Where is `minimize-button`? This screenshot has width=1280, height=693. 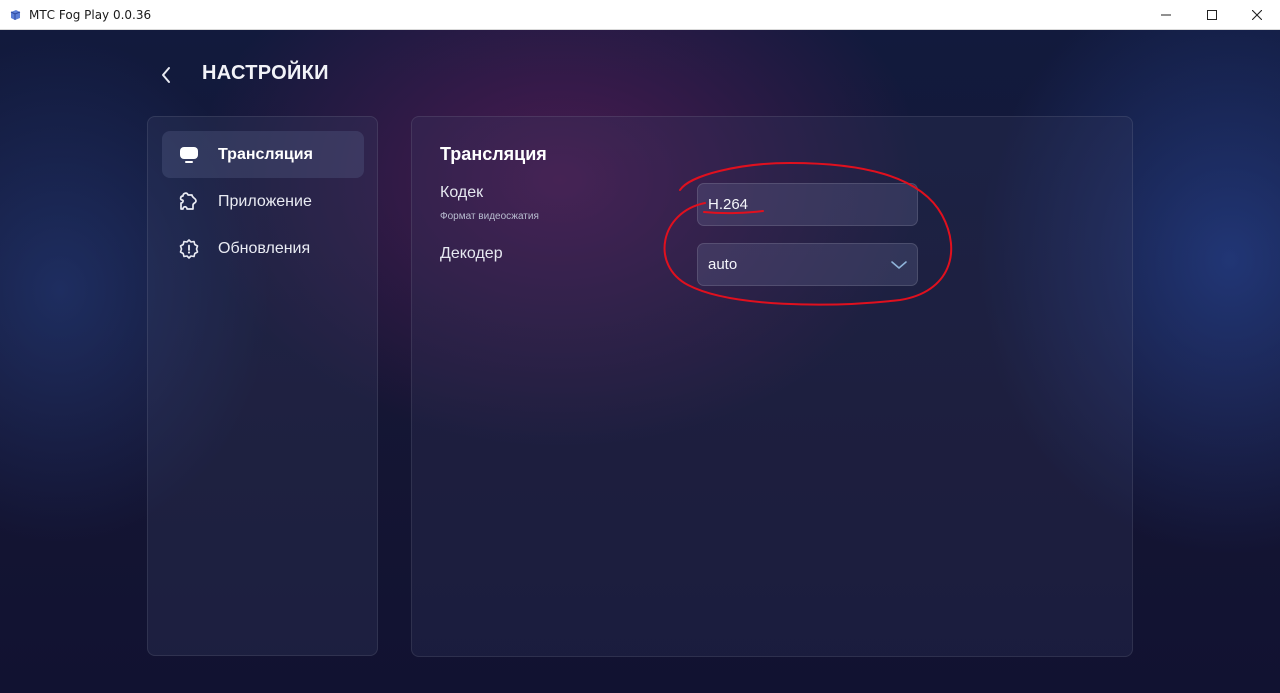
minimize-button is located at coordinates (1166, 15).